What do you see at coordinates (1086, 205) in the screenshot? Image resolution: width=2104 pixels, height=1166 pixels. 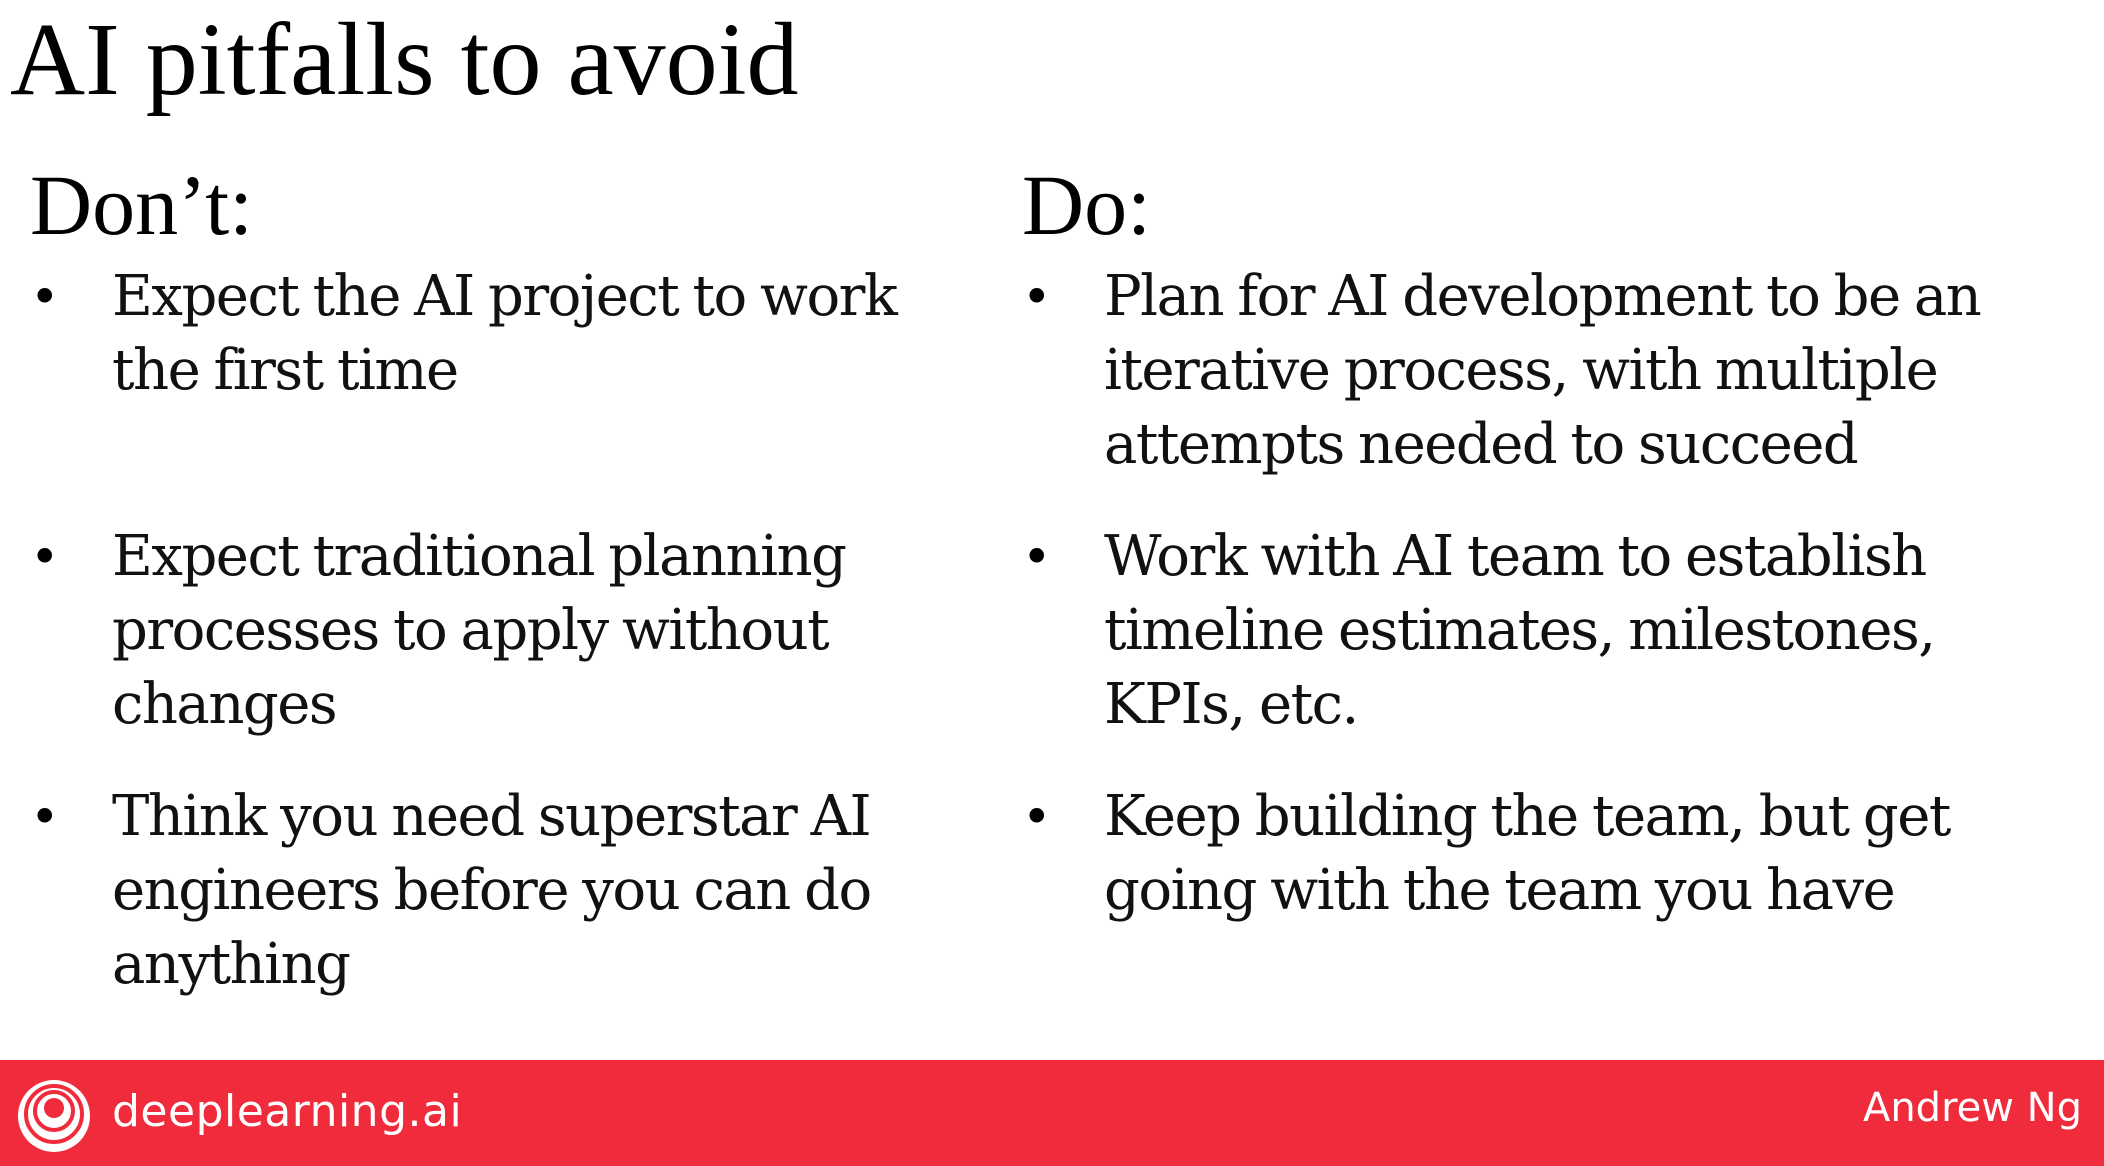 I see `do-heading: Do:` at bounding box center [1086, 205].